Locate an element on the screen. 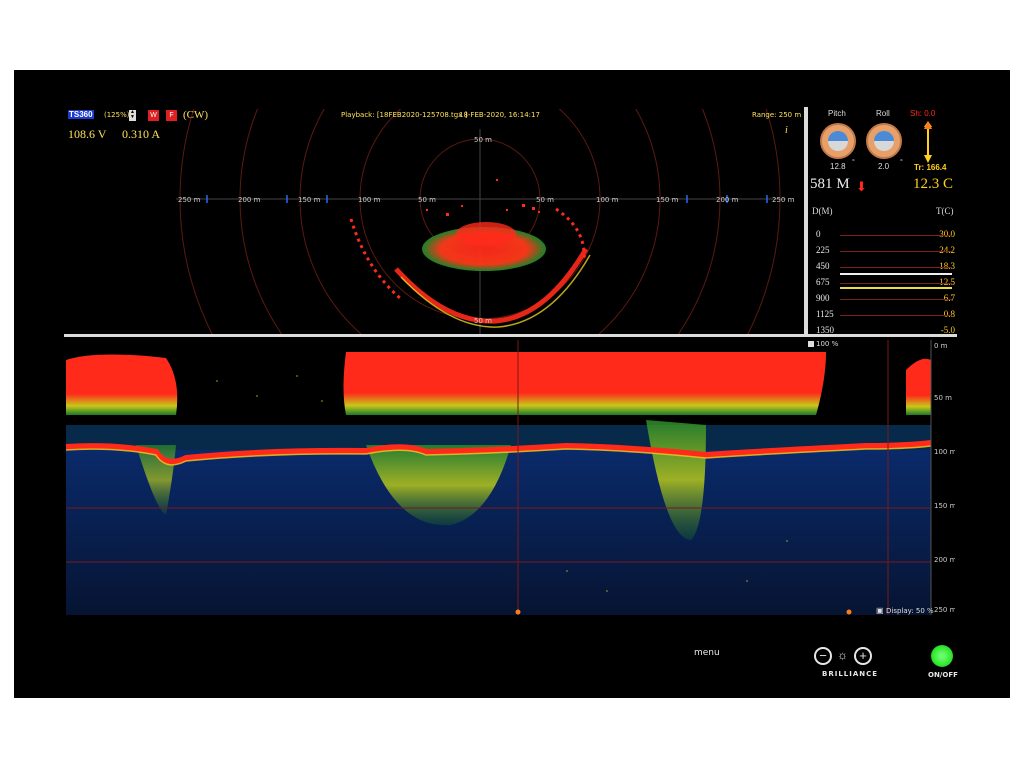 The height and width of the screenshot is (768, 1024). display-label: Display: 50 % is located at coordinates (910, 611).